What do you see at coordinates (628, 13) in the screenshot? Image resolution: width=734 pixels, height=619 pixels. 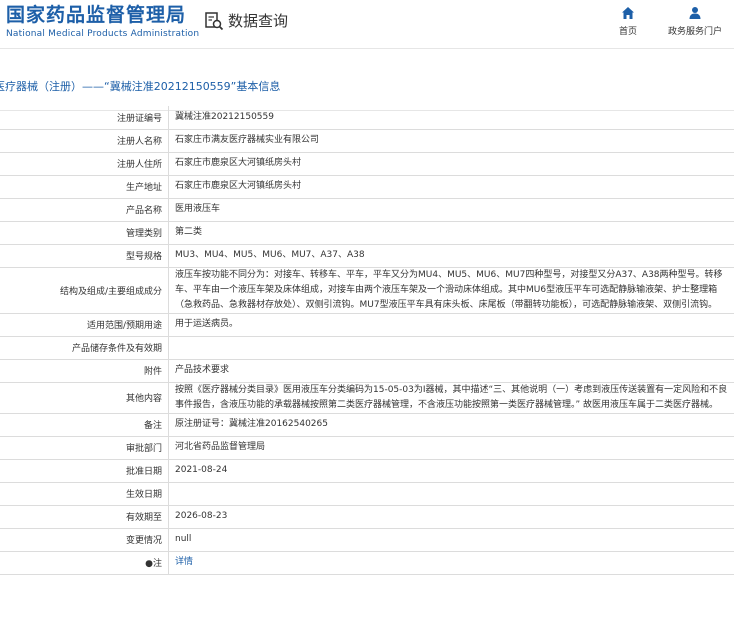 I see `home-icon` at bounding box center [628, 13].